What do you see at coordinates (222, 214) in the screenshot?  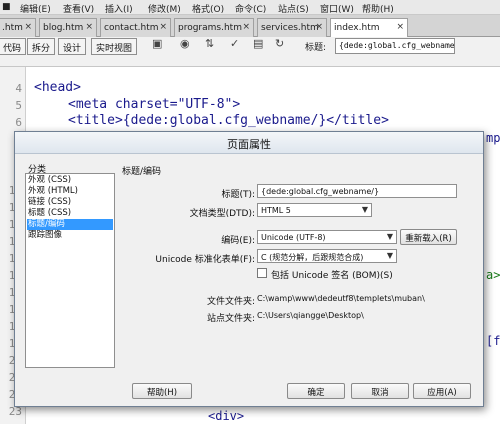 I see `doctype-label: 文档类型(DTD):` at bounding box center [222, 214].